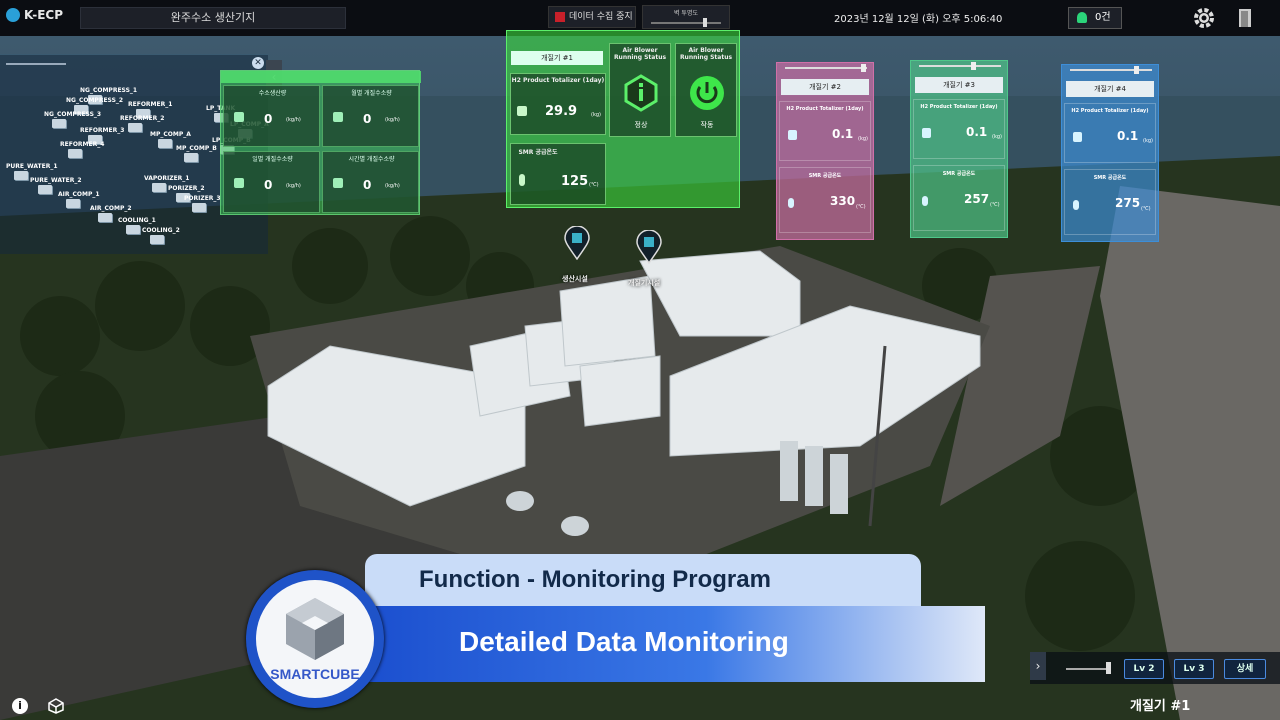 This screenshot has height=720, width=1280. What do you see at coordinates (595, 579) in the screenshot?
I see `banner-title: Function - Monitoring Program` at bounding box center [595, 579].